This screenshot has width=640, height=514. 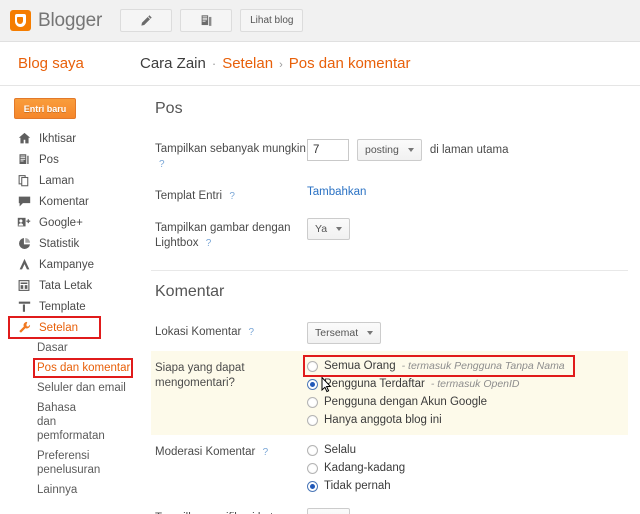 I want to click on radio-label: Tidak pernah, so click(x=357, y=486).